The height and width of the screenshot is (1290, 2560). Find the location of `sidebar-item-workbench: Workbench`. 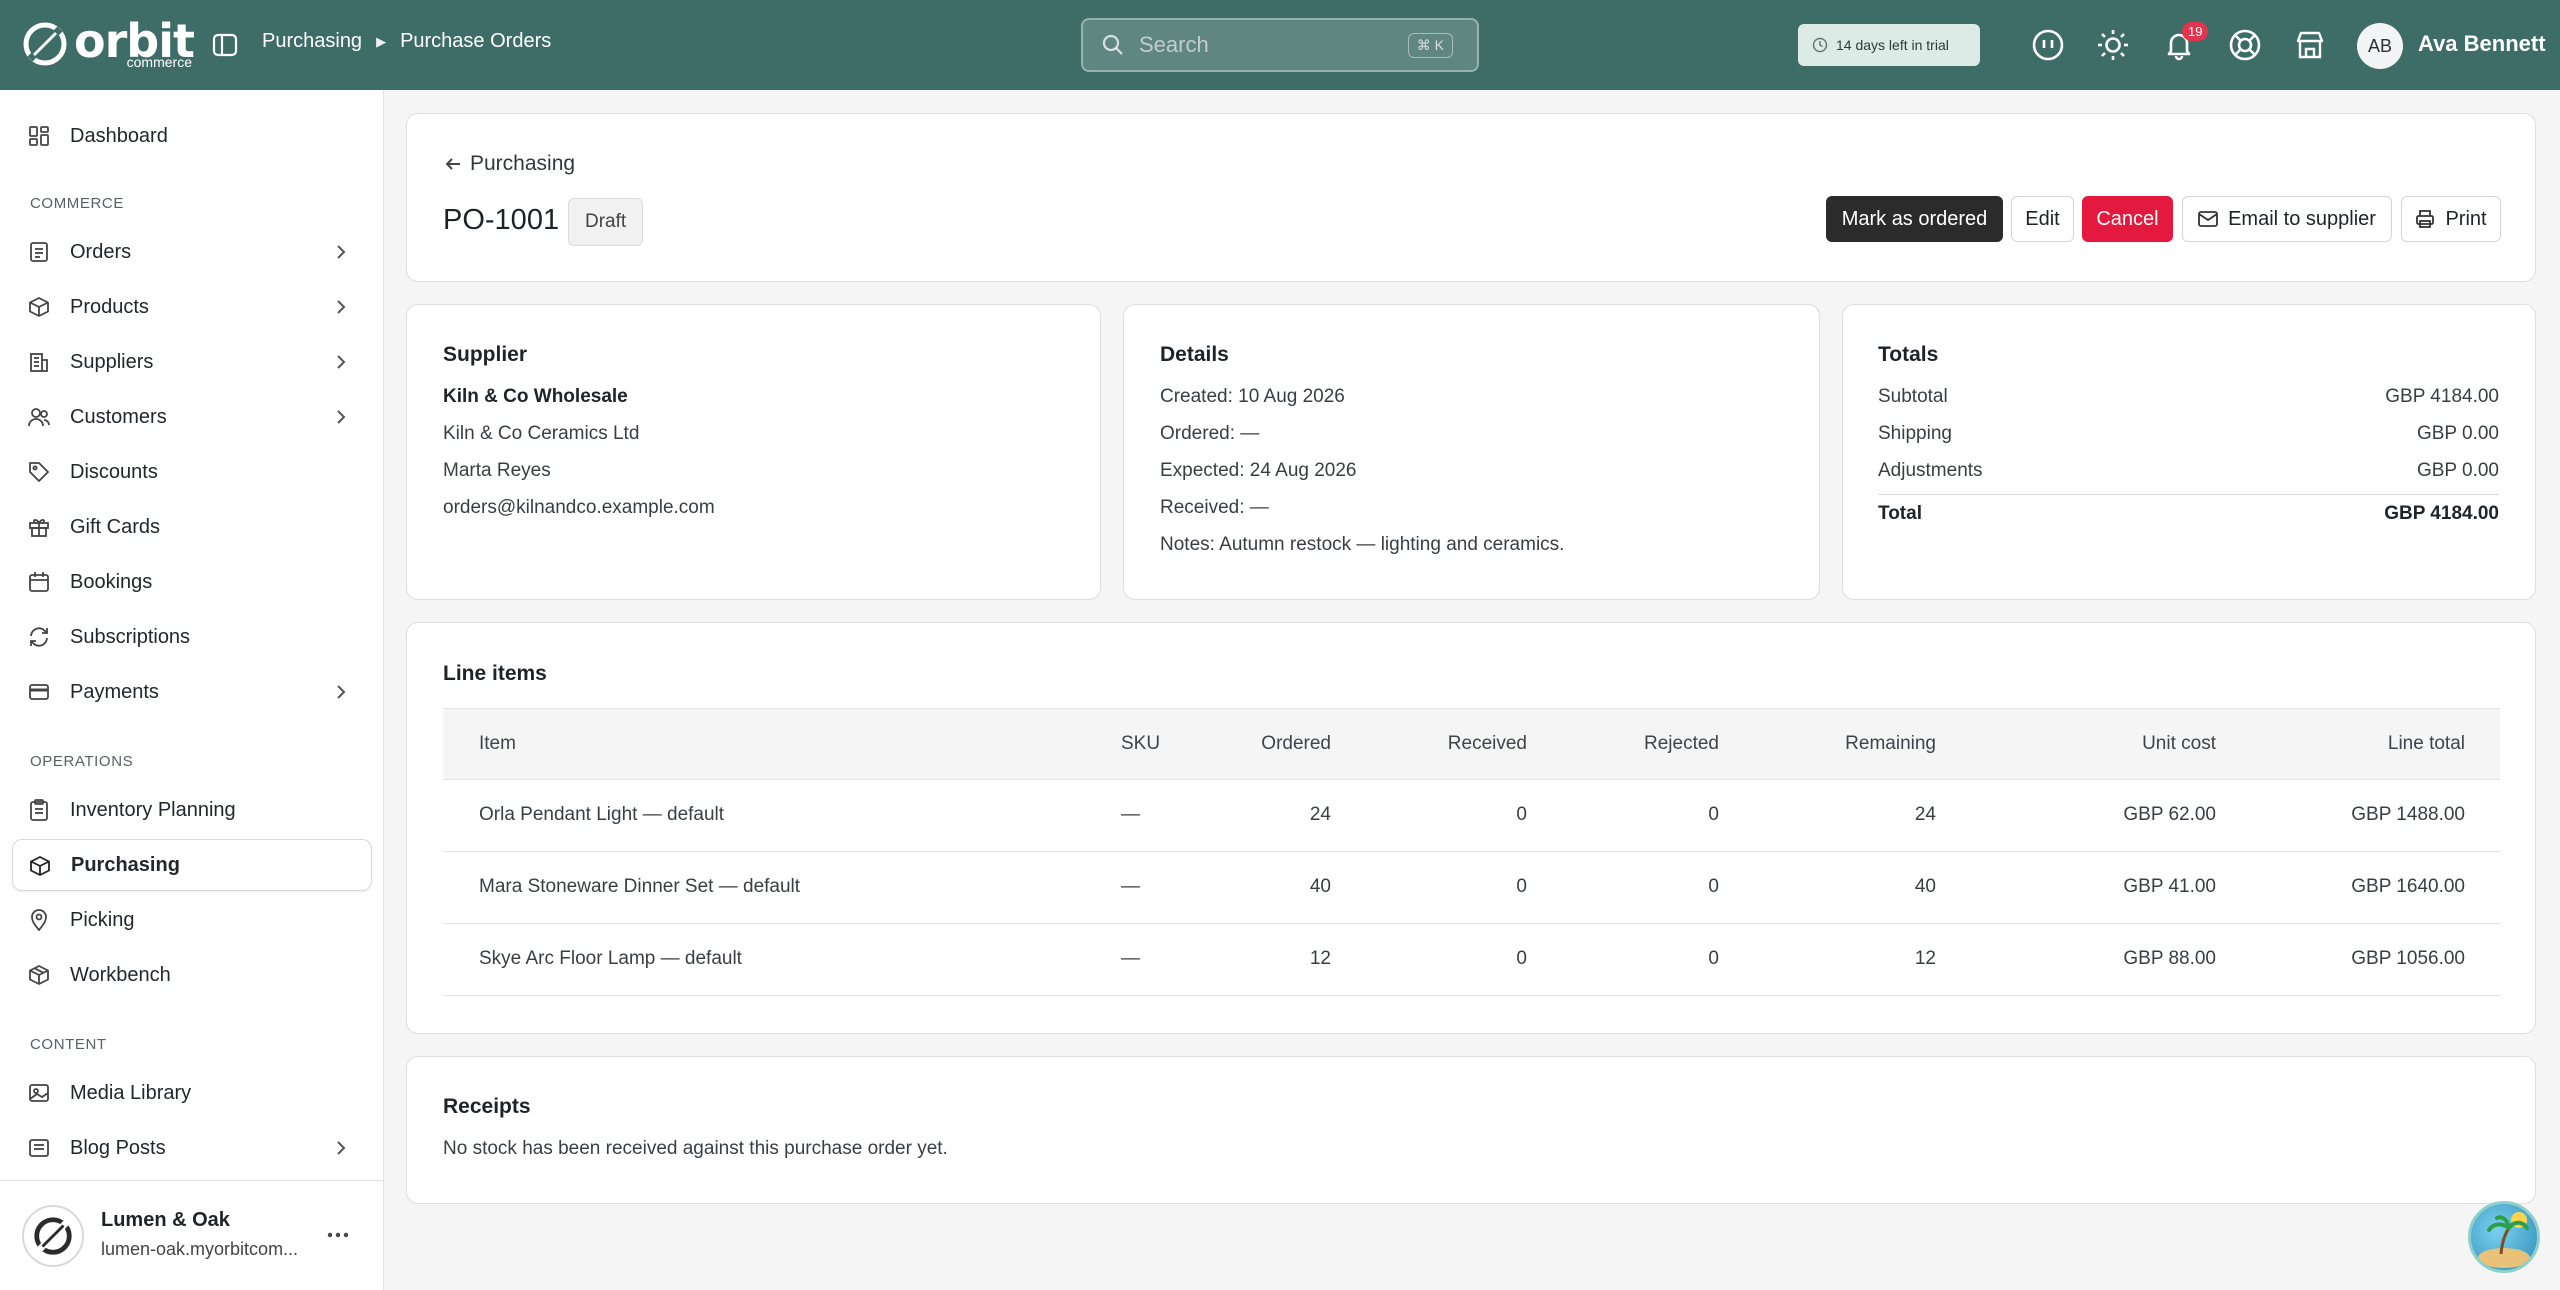

sidebar-item-workbench: Workbench is located at coordinates (192, 975).